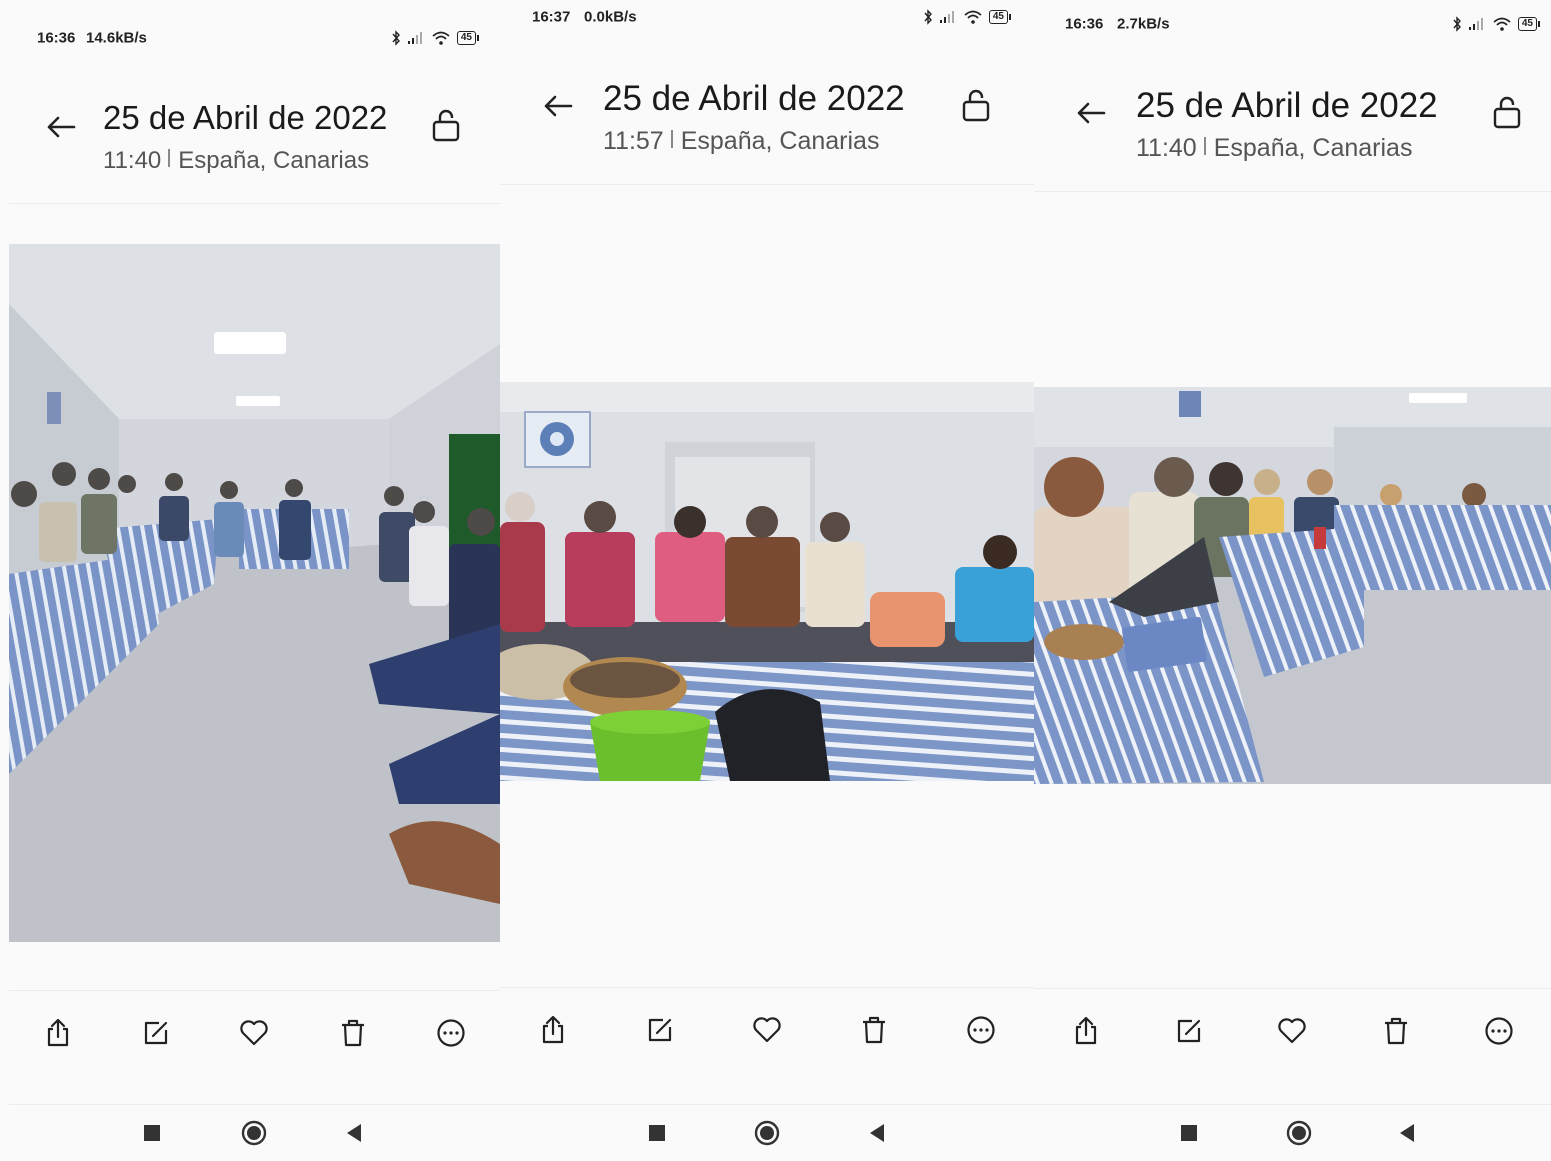 The width and height of the screenshot is (1551, 1161). I want to click on status-network-speed: 0.0kB/s, so click(610, 17).